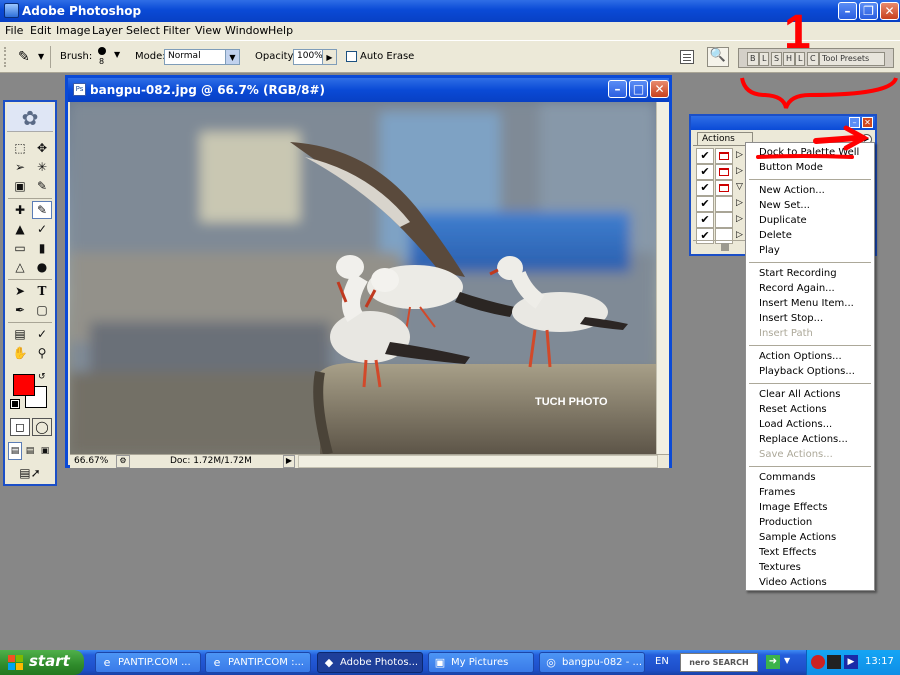 Image resolution: width=900 pixels, height=675 pixels. What do you see at coordinates (785, 522) in the screenshot?
I see `menu-item: Production` at bounding box center [785, 522].